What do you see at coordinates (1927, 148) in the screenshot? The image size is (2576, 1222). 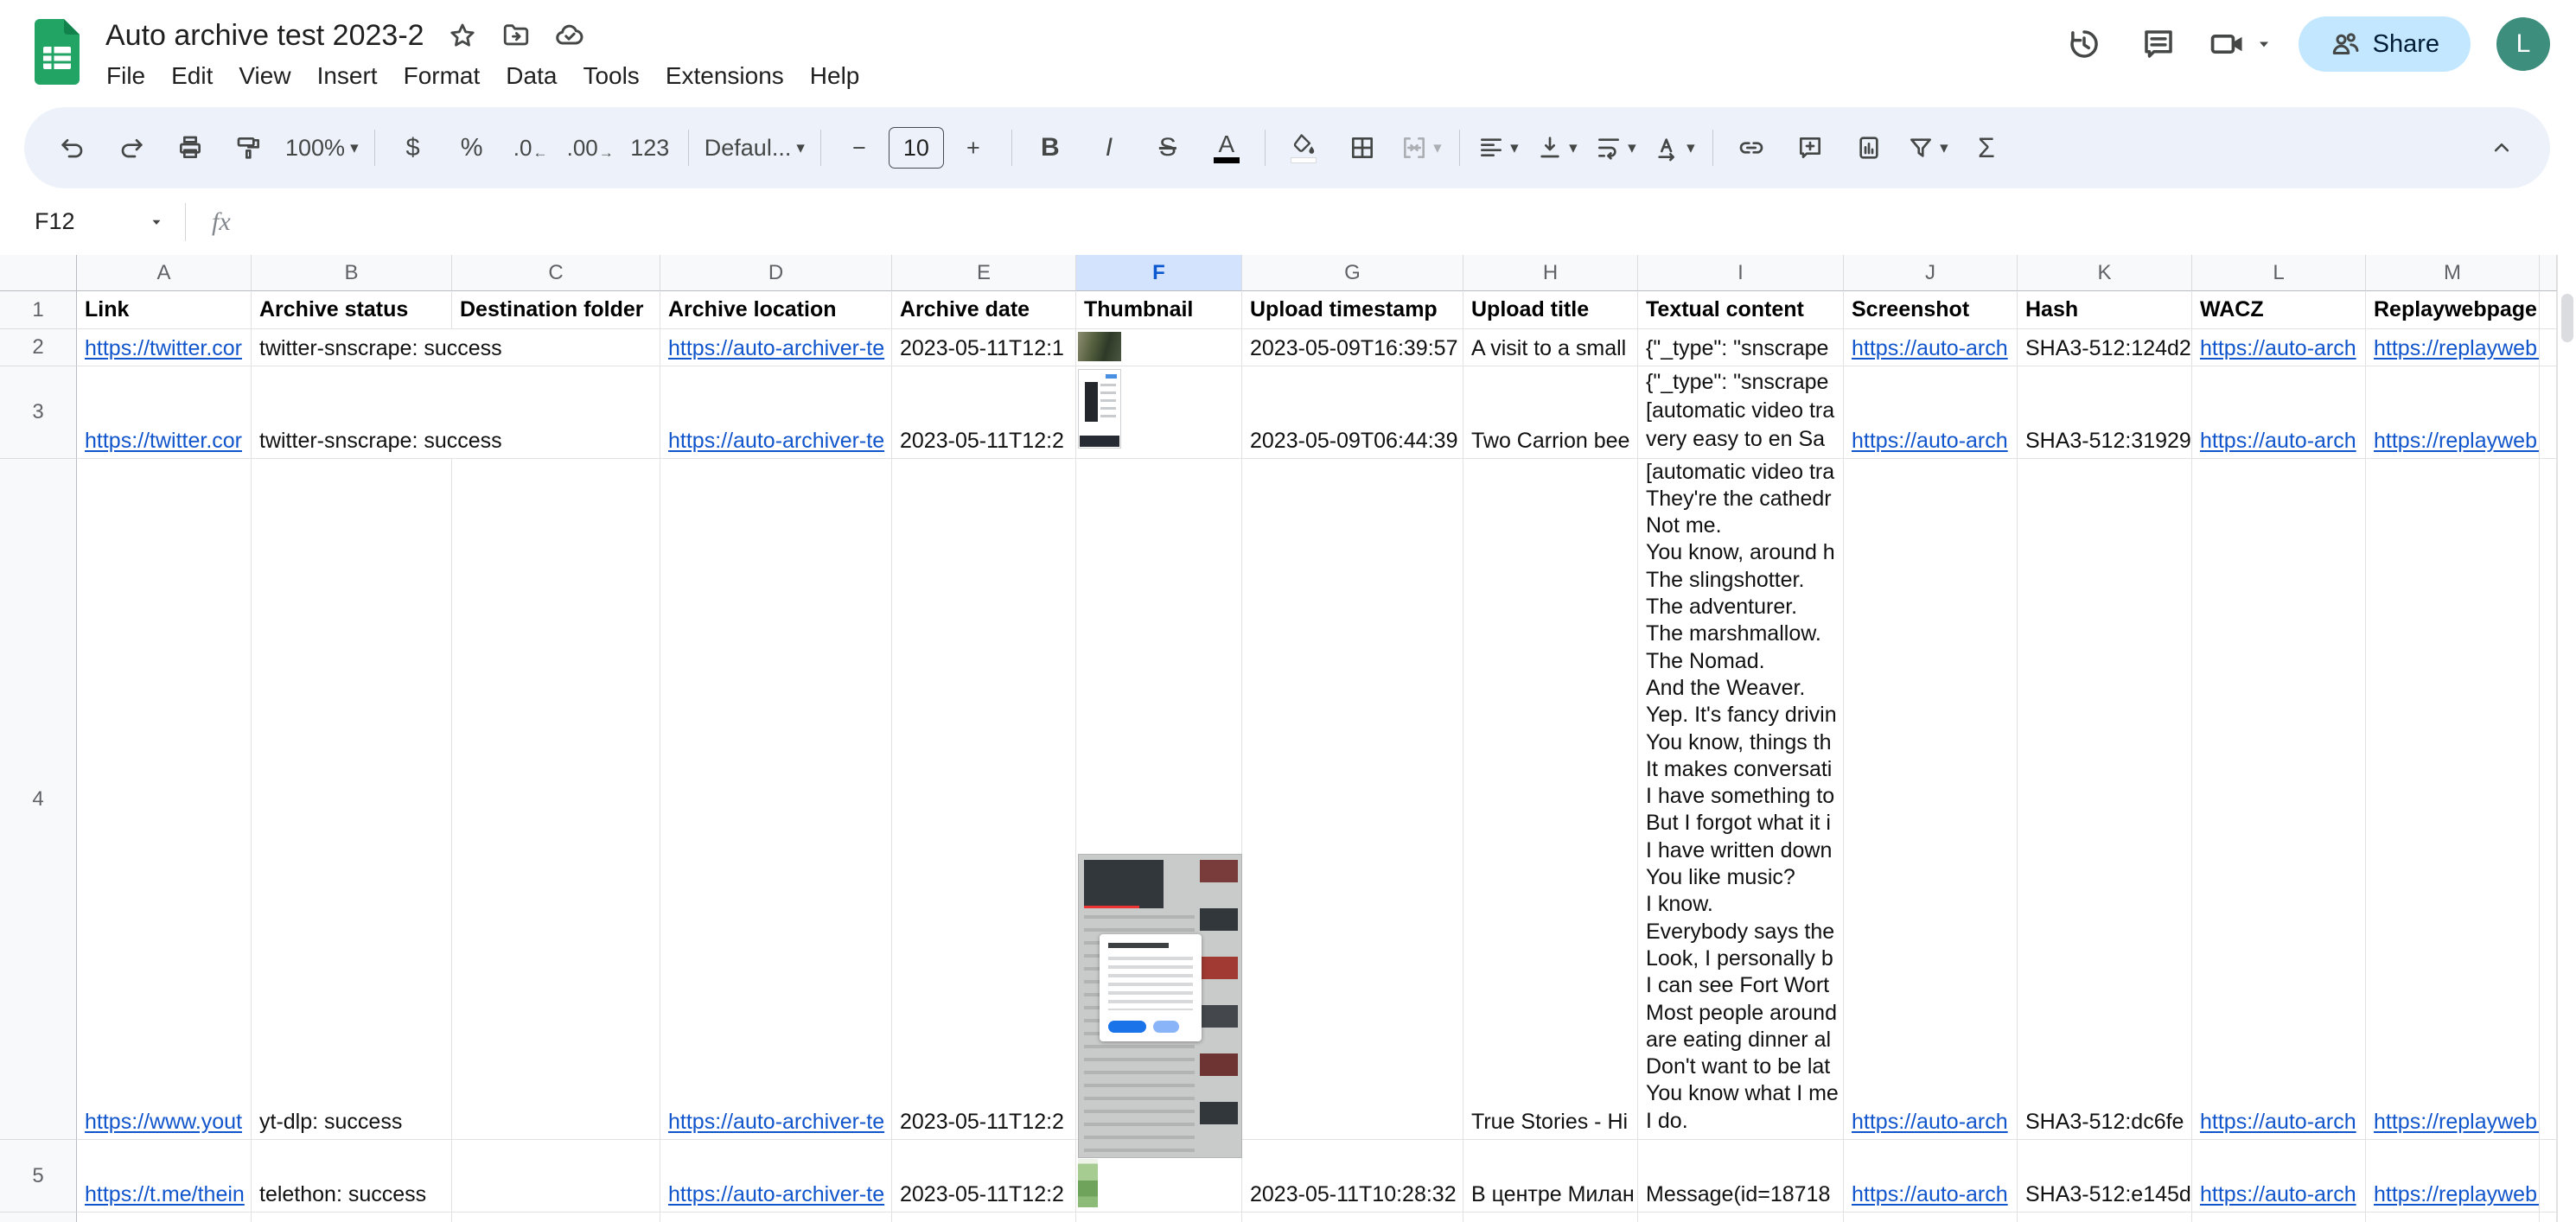 I see `filter-button: ▾` at bounding box center [1927, 148].